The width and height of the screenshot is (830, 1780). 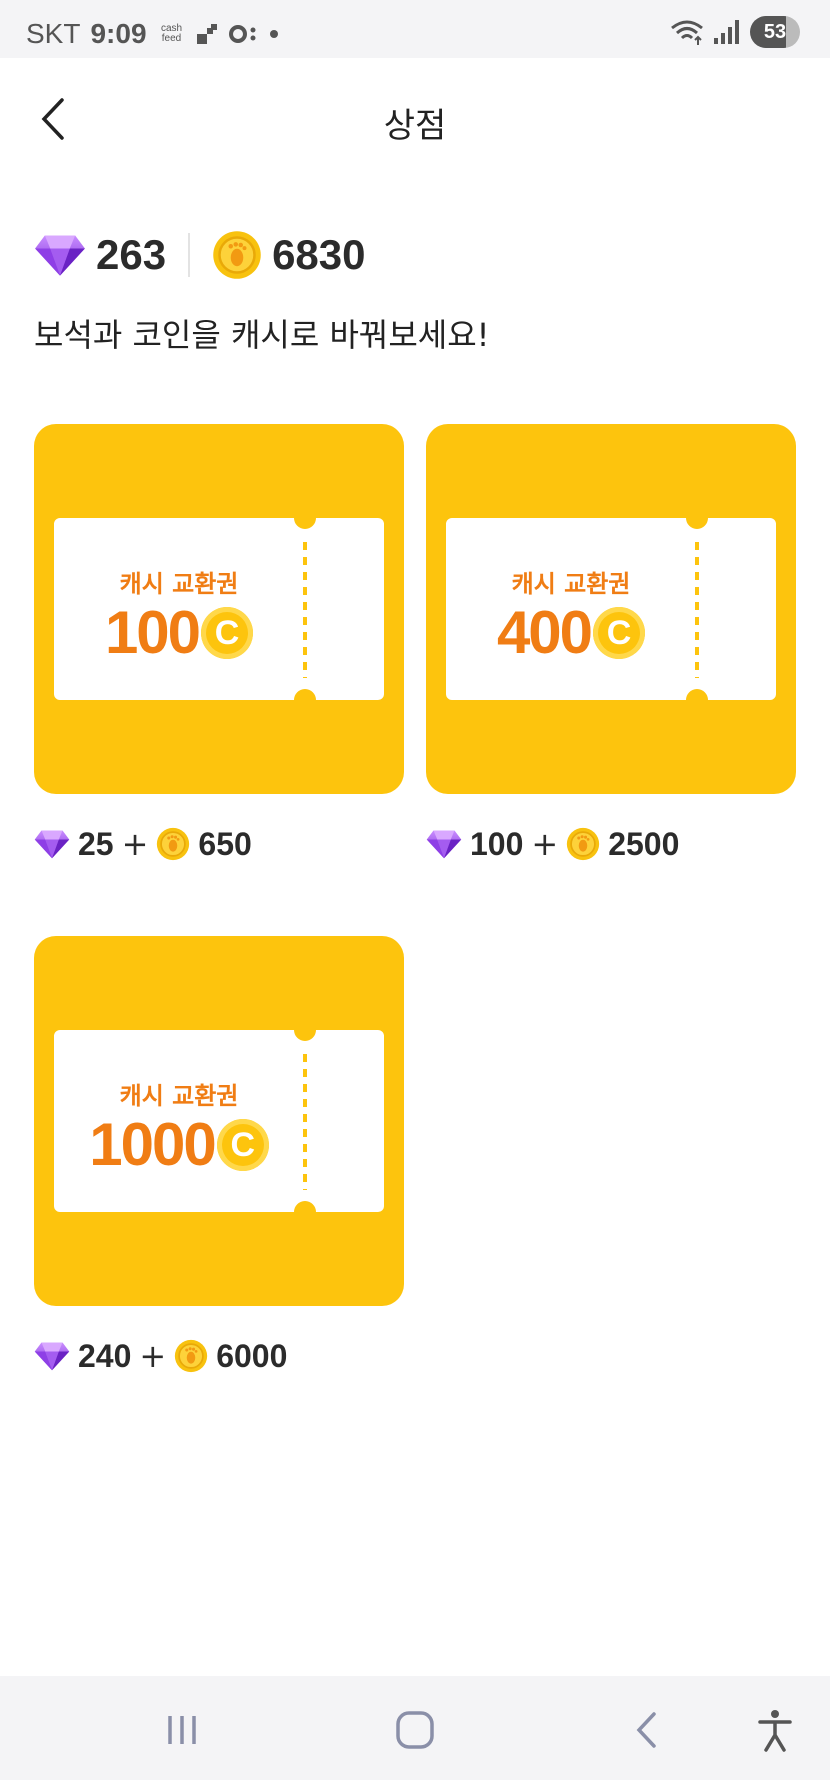 What do you see at coordinates (415, 29) in the screenshot?
I see `status-bar: SKT 9:09 cash feed 53` at bounding box center [415, 29].